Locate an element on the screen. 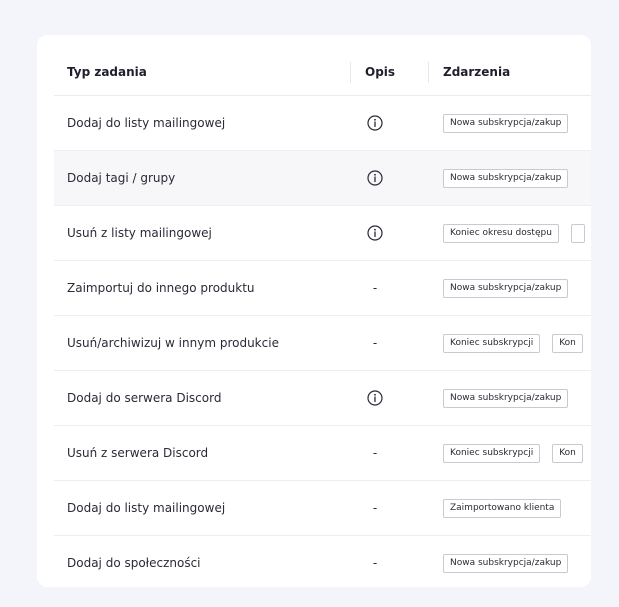 This screenshot has height=607, width=619. task-type-cell: Usuń z listy mailingowej is located at coordinates (139, 233).